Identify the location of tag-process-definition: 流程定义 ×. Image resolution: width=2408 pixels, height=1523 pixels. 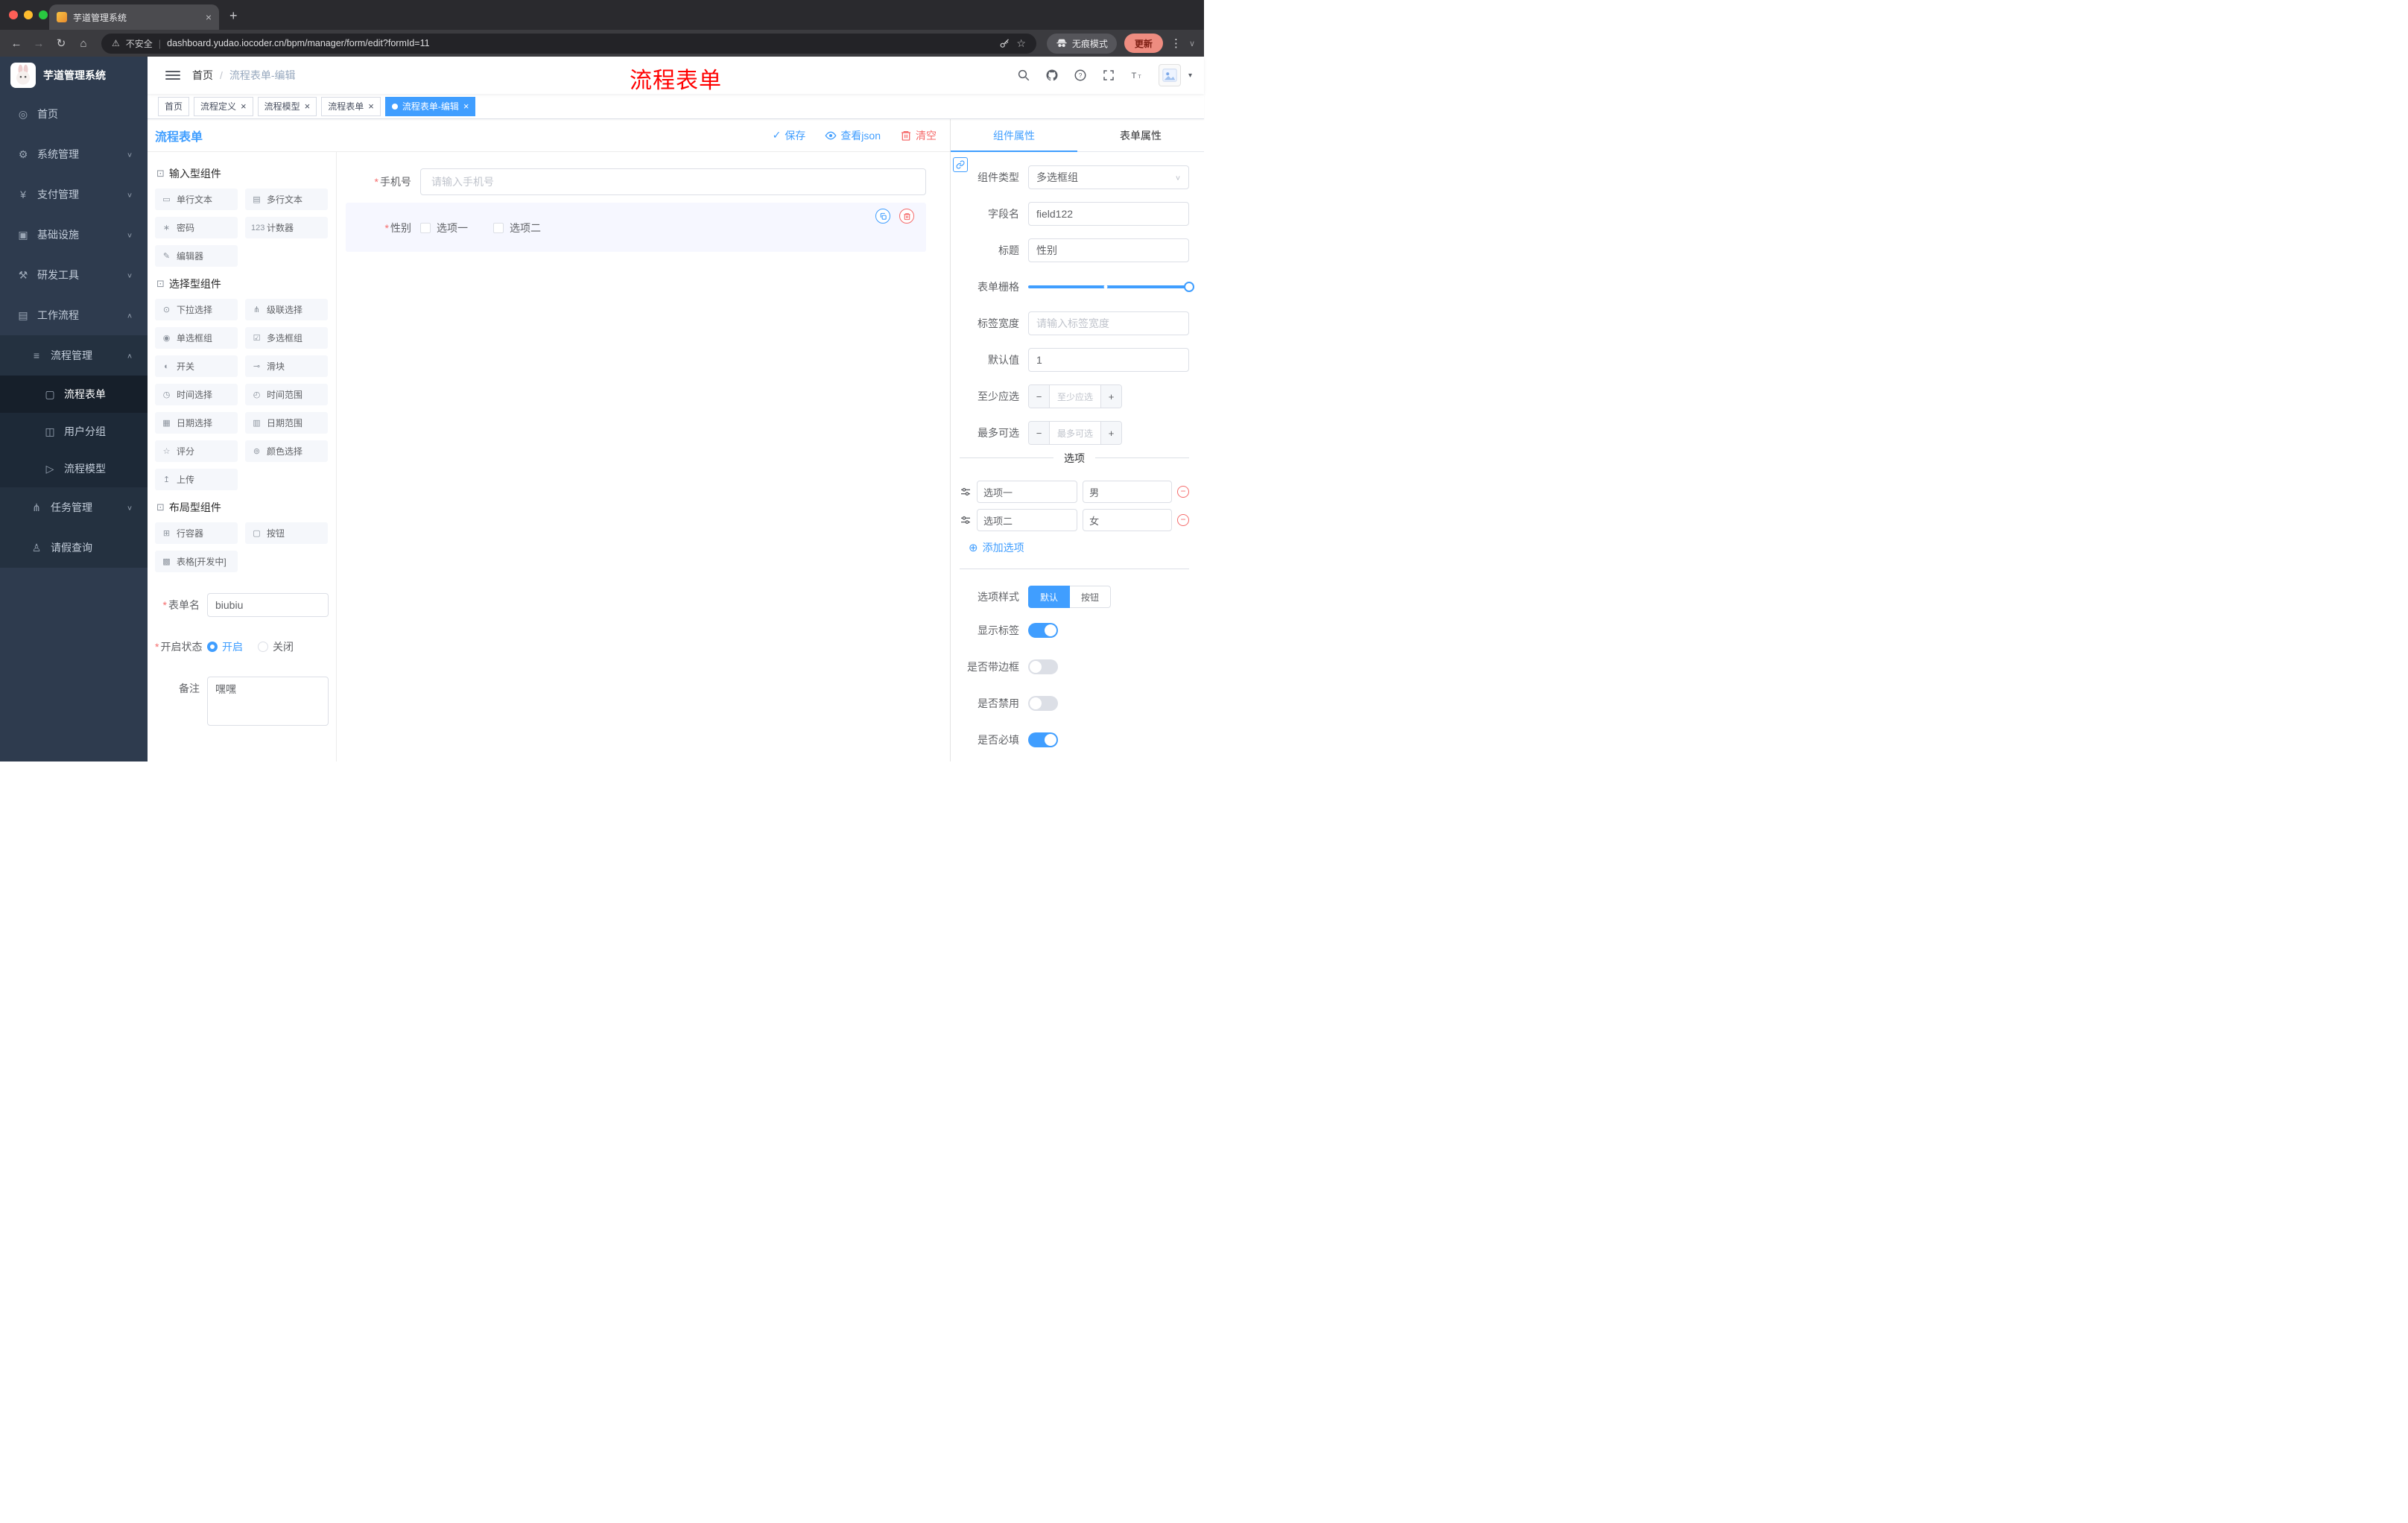
(223, 106).